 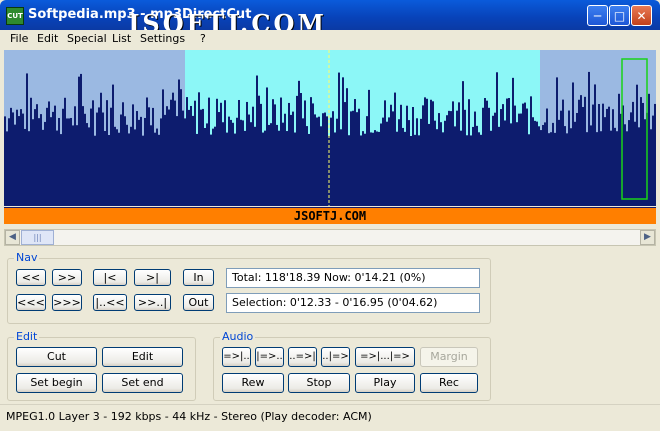 I want to click on chevron-left-icon: ◀, so click(x=12, y=237).